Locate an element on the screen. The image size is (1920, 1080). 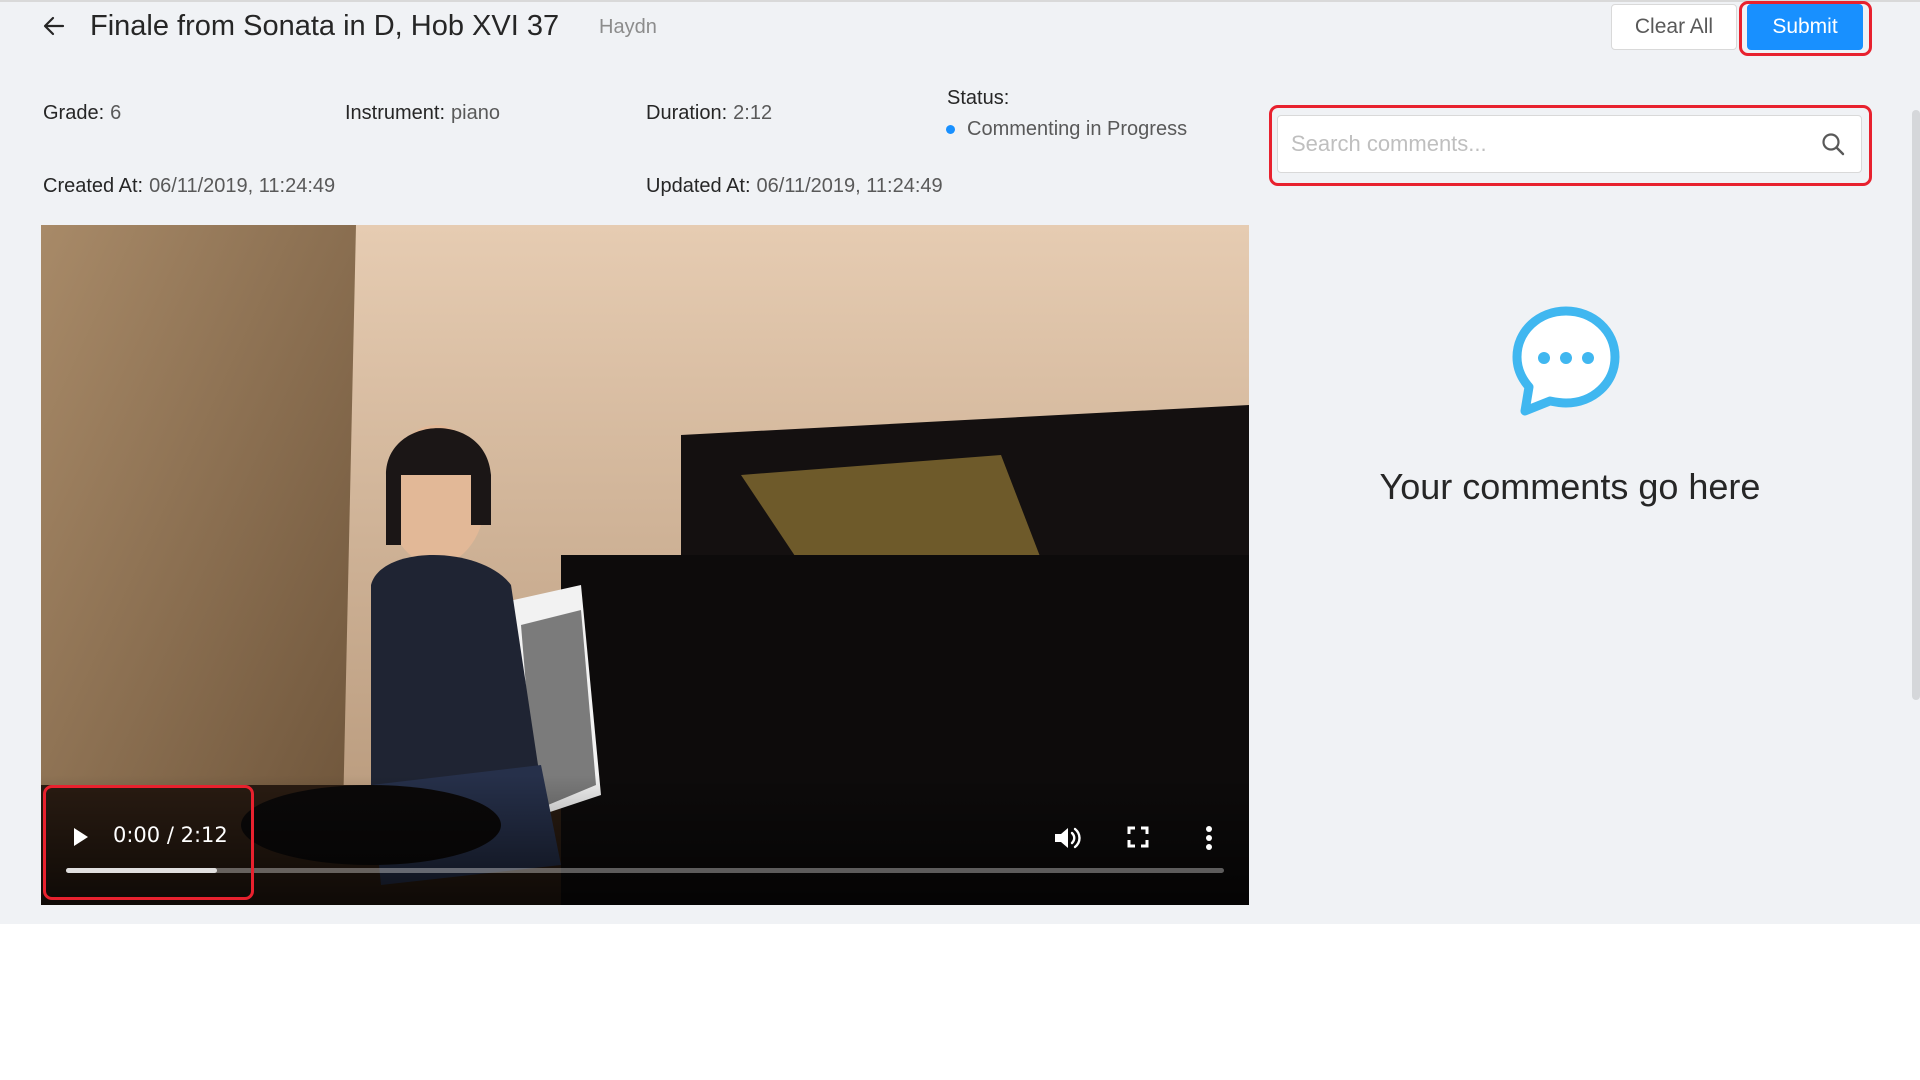
video-progress-bar is located at coordinates (645, 870).